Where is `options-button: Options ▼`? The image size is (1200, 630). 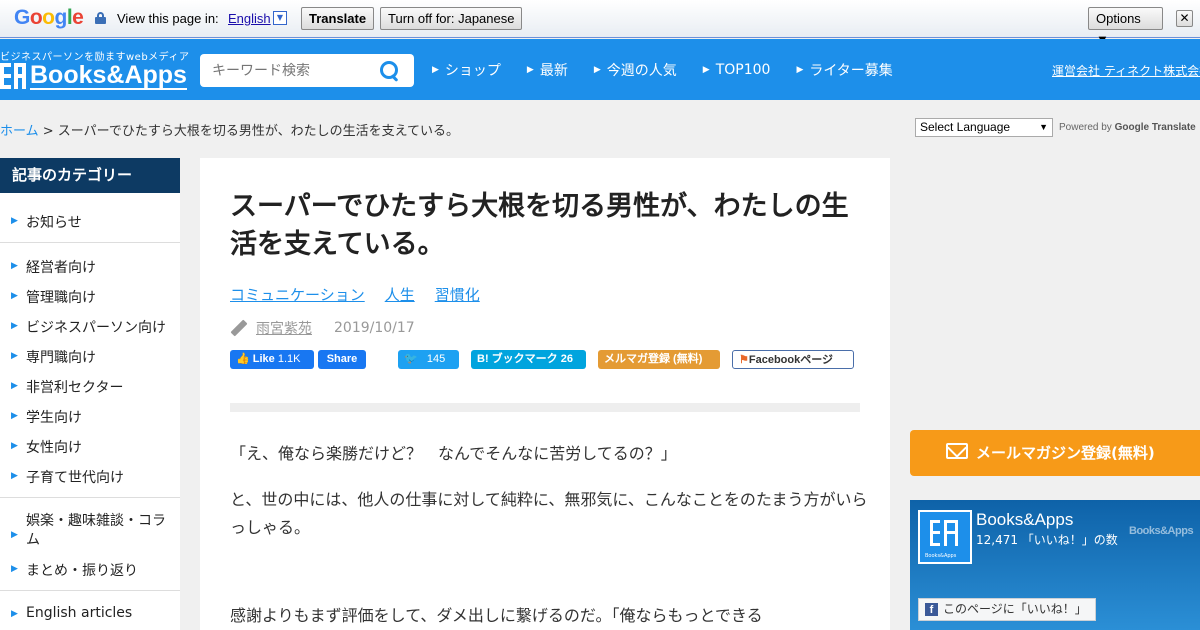 options-button: Options ▼ is located at coordinates (1125, 27).